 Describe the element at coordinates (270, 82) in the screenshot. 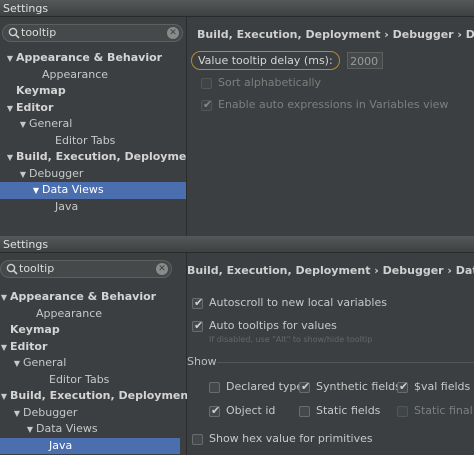

I see `sort-alphabetically-label: Sort alphabetically` at that location.